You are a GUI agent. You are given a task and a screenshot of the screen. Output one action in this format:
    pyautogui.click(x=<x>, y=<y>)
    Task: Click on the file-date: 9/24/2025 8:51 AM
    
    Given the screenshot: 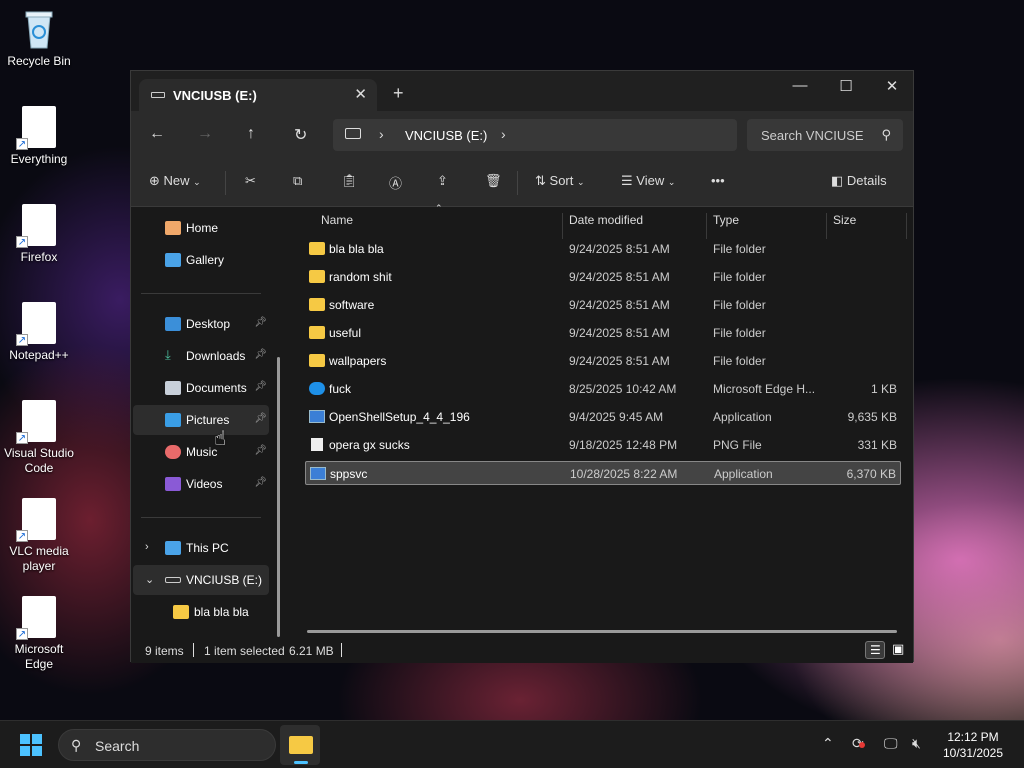 What is the action you would take?
    pyautogui.click(x=619, y=249)
    